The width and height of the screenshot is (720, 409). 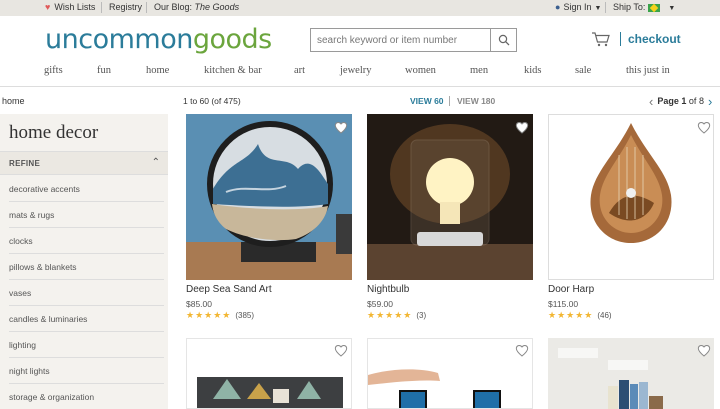 I want to click on pagination: ‹ Page 1 of 8 ›, so click(x=681, y=101).